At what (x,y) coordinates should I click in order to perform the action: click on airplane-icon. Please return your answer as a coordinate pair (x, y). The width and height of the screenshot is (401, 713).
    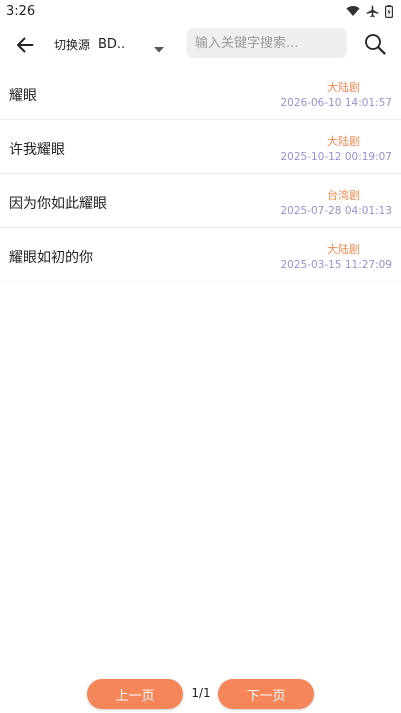
    Looking at the image, I should click on (372, 11).